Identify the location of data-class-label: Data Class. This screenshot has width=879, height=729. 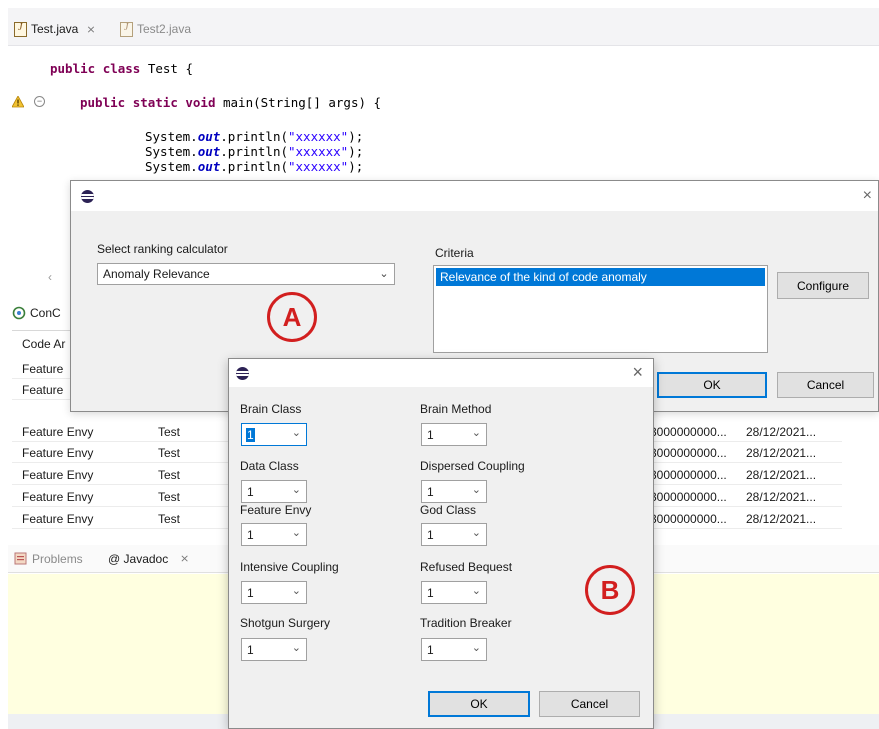
(269, 466).